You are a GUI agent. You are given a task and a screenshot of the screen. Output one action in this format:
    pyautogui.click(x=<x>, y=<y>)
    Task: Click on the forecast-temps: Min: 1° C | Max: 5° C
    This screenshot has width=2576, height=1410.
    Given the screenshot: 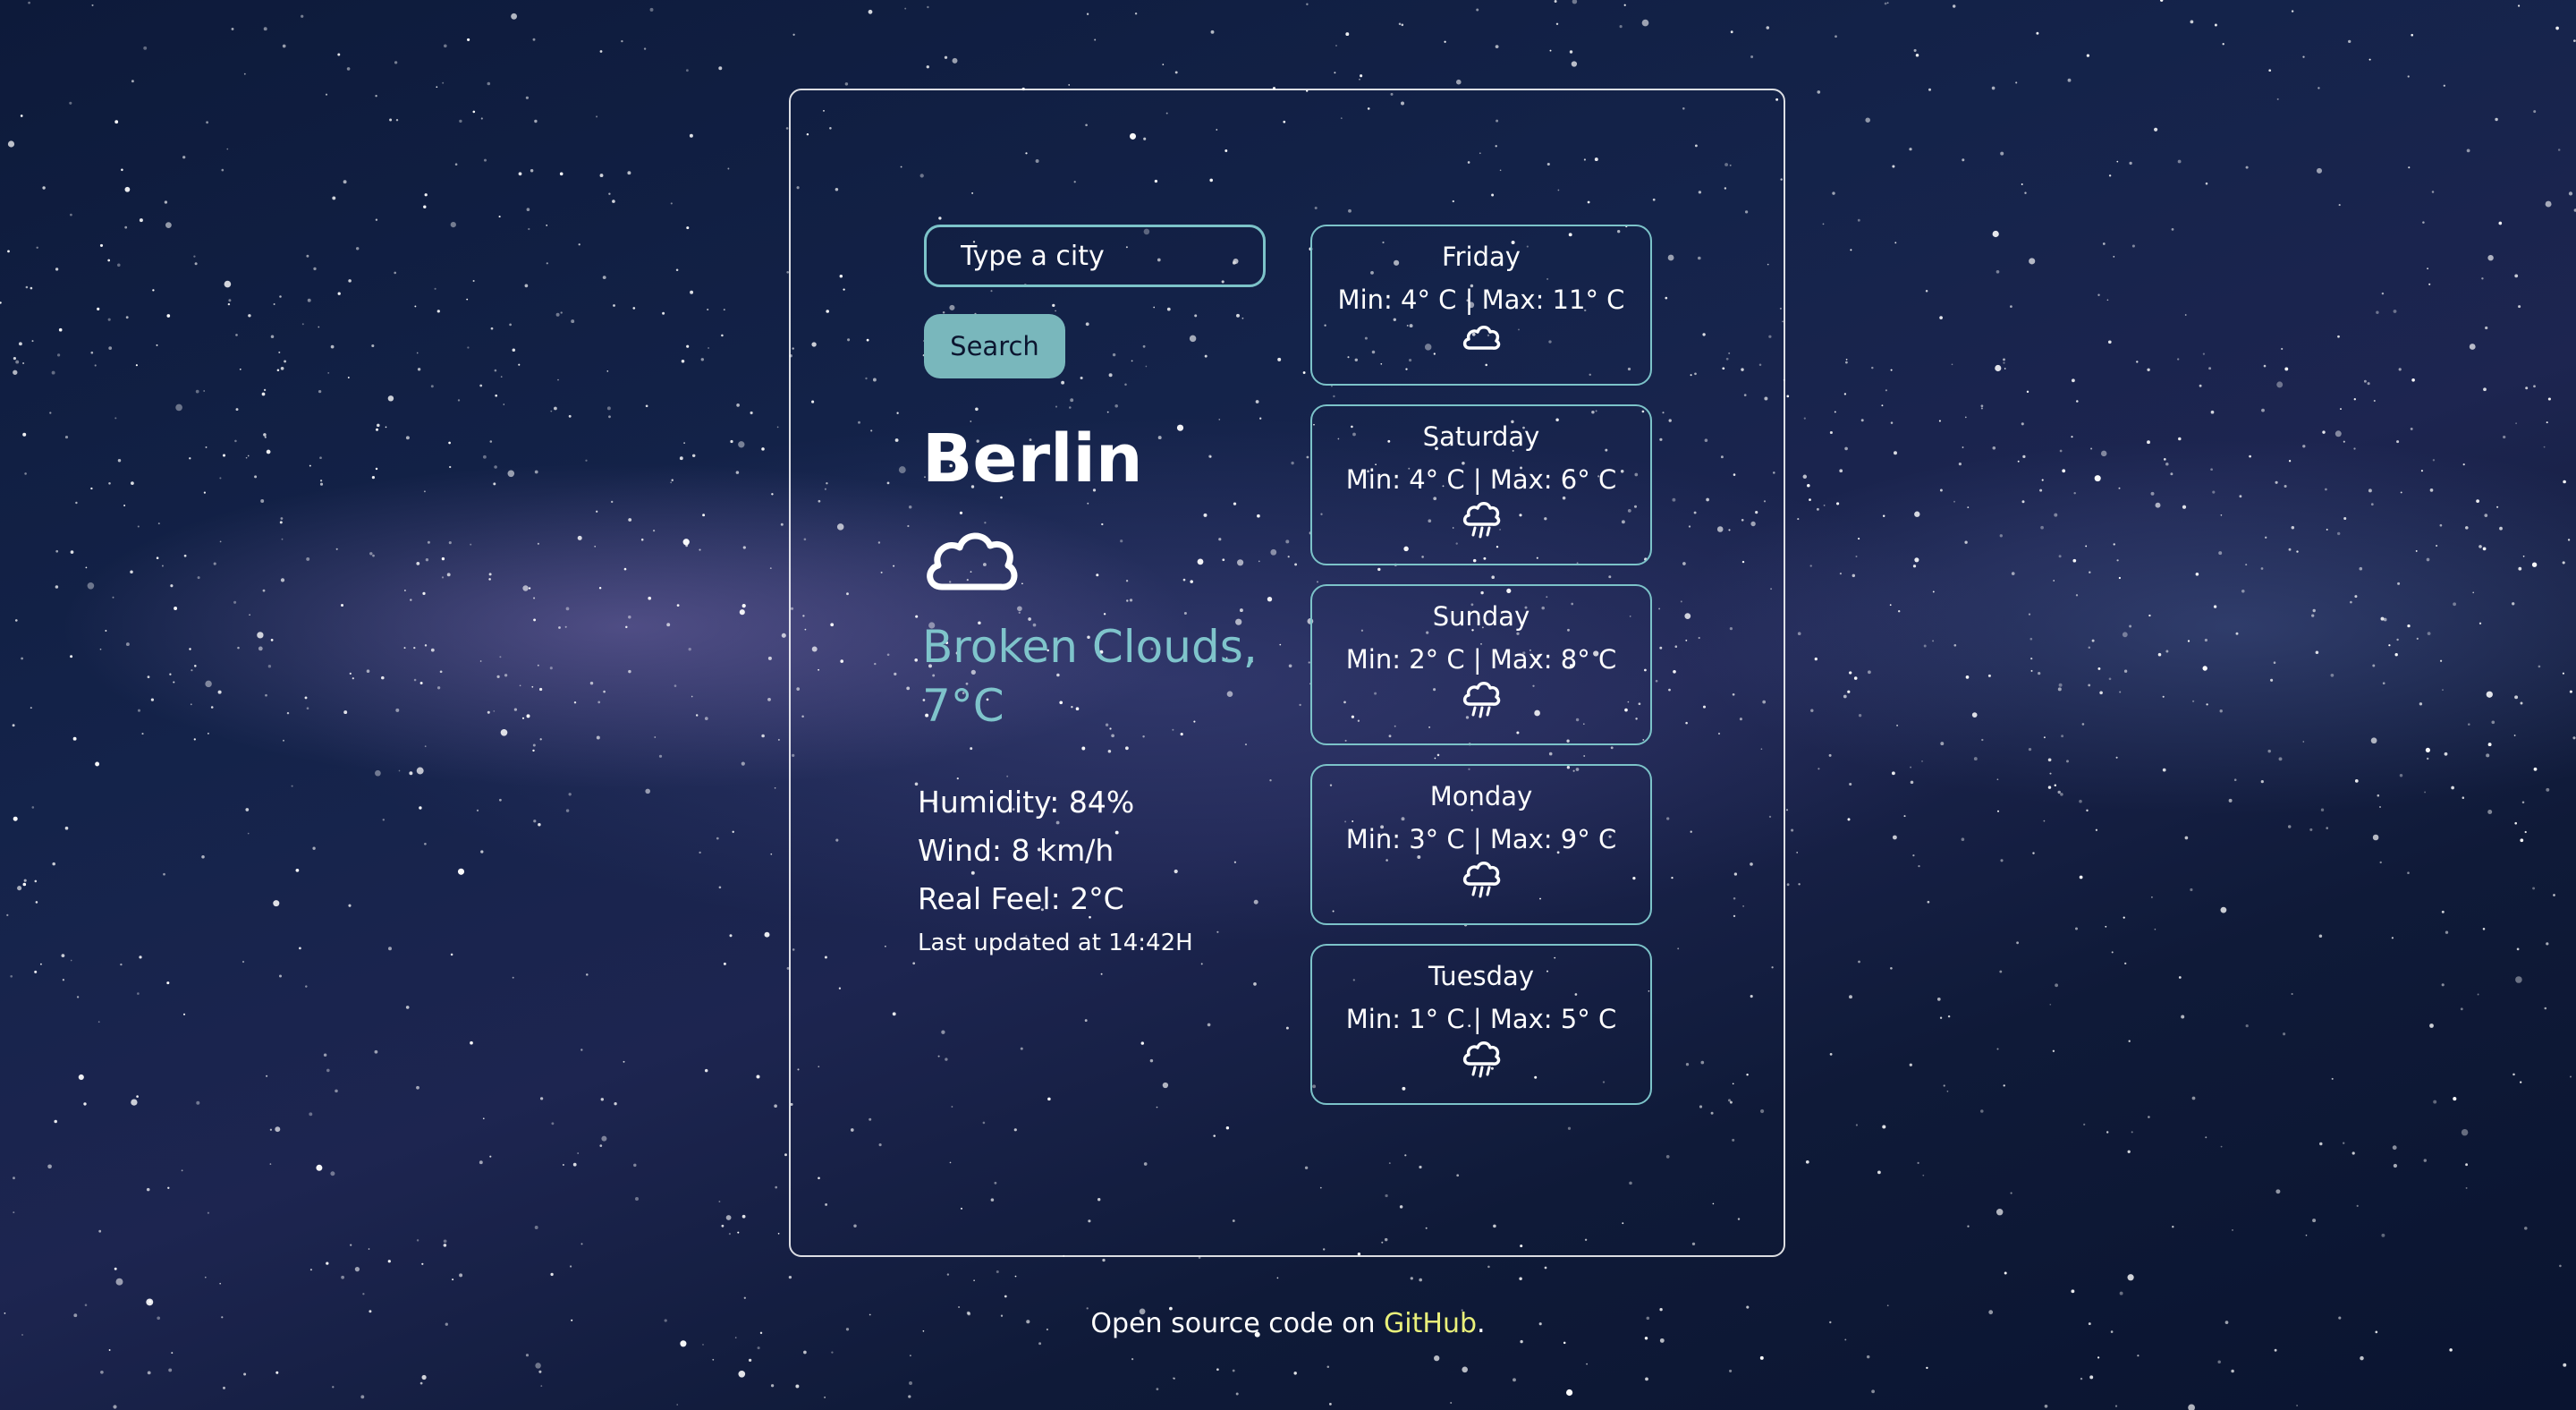 What is the action you would take?
    pyautogui.click(x=1481, y=1019)
    